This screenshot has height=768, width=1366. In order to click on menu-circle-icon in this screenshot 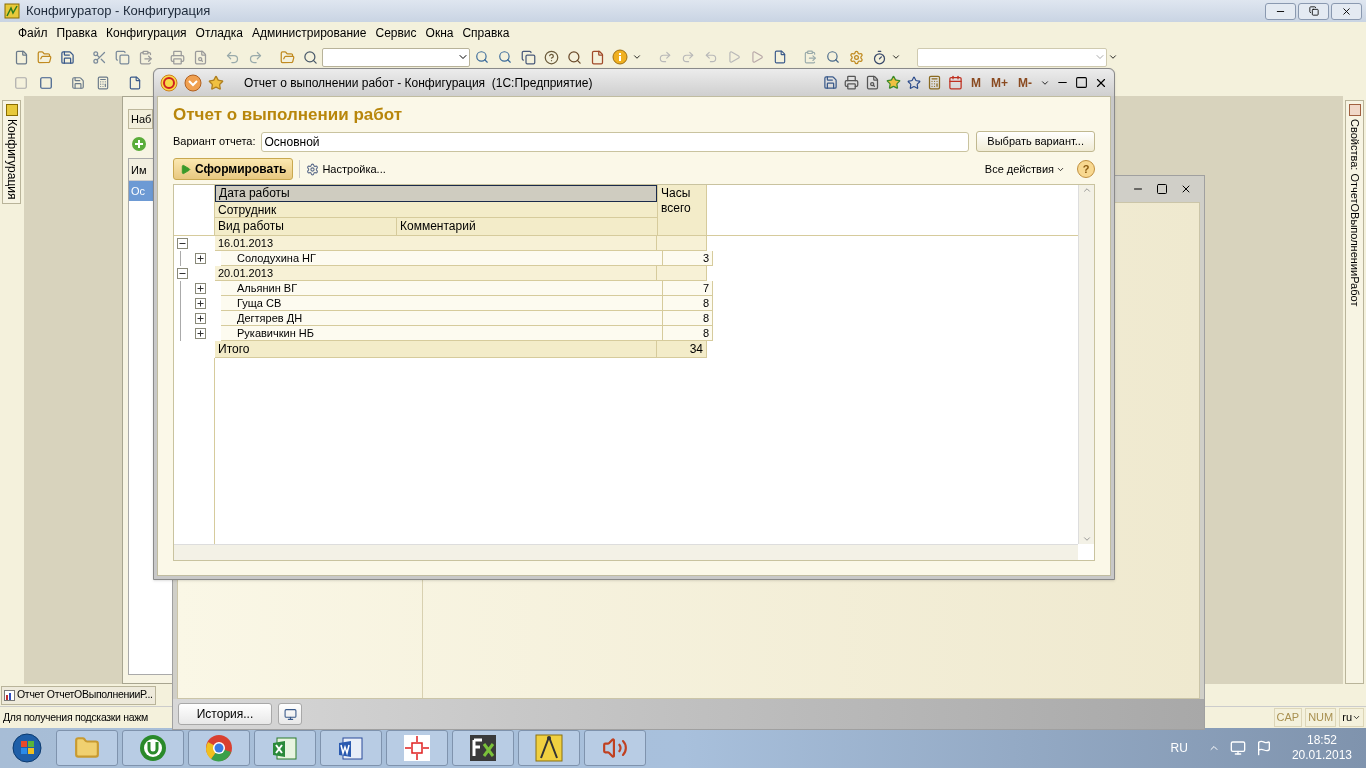, I will do `click(193, 82)`.